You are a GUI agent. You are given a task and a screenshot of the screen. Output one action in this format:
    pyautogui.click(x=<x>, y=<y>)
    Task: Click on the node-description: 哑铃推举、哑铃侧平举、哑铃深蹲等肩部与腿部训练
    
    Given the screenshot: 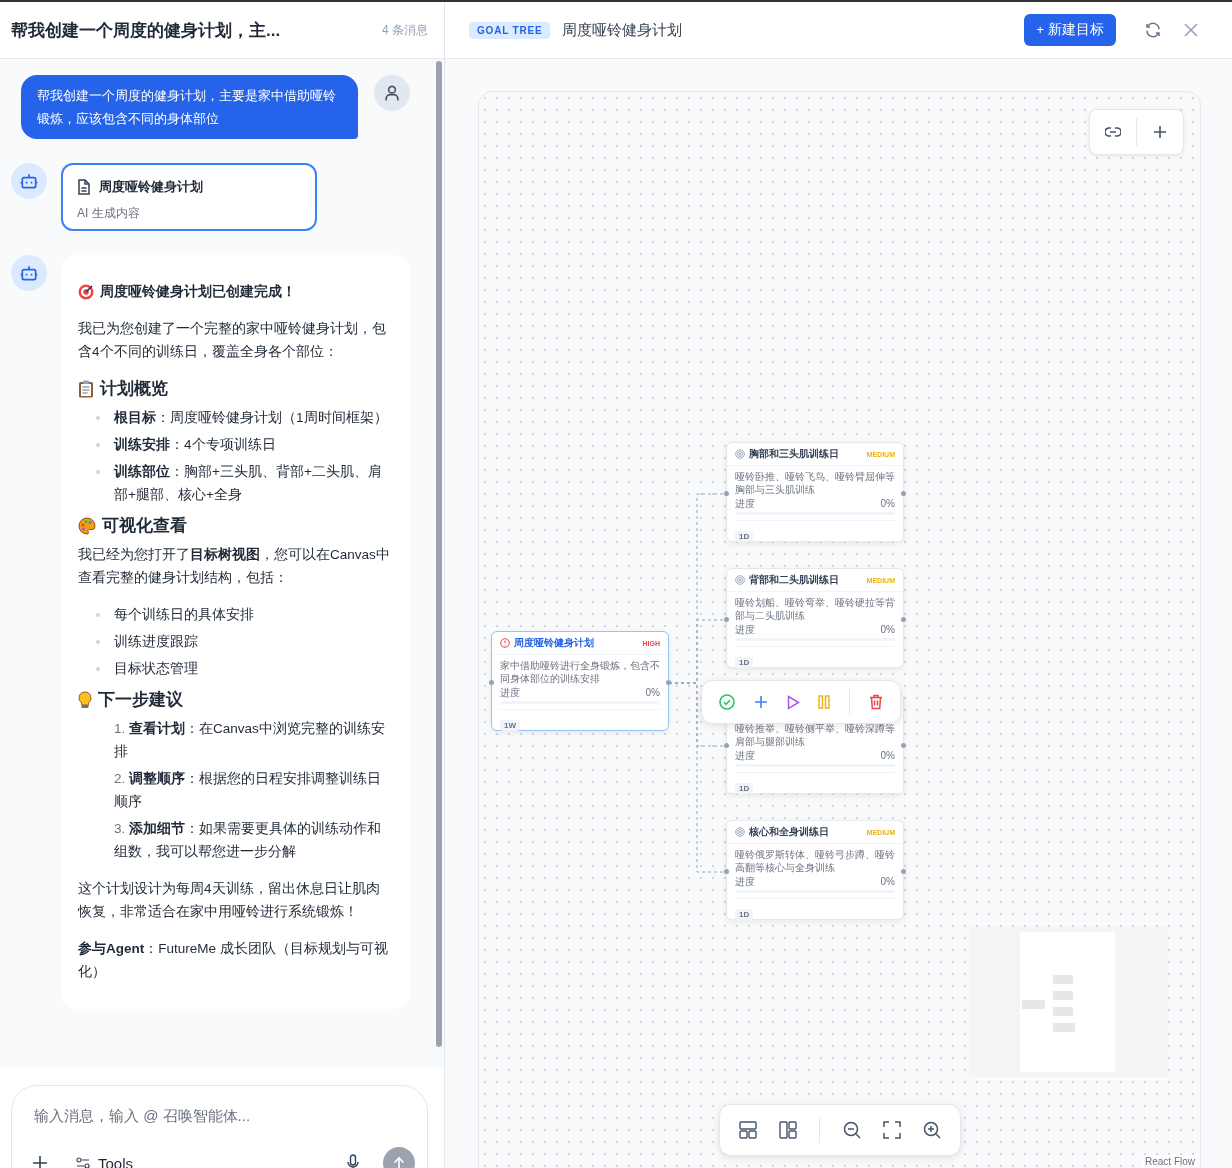 What is the action you would take?
    pyautogui.click(x=815, y=735)
    